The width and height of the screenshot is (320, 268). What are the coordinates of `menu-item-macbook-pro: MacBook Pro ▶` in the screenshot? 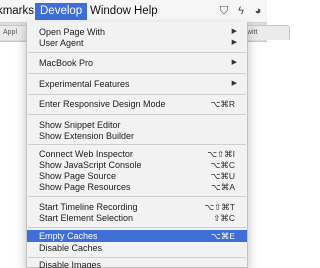 It's located at (137, 63).